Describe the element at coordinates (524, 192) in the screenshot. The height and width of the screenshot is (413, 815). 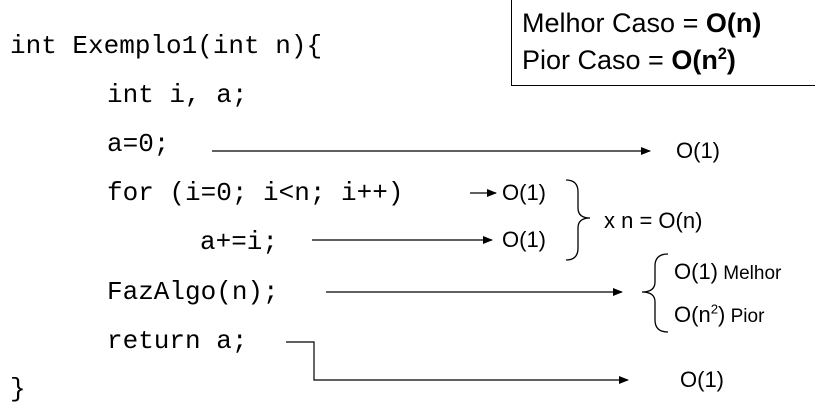
I see `loop-header-complexity: O(1)` at that location.